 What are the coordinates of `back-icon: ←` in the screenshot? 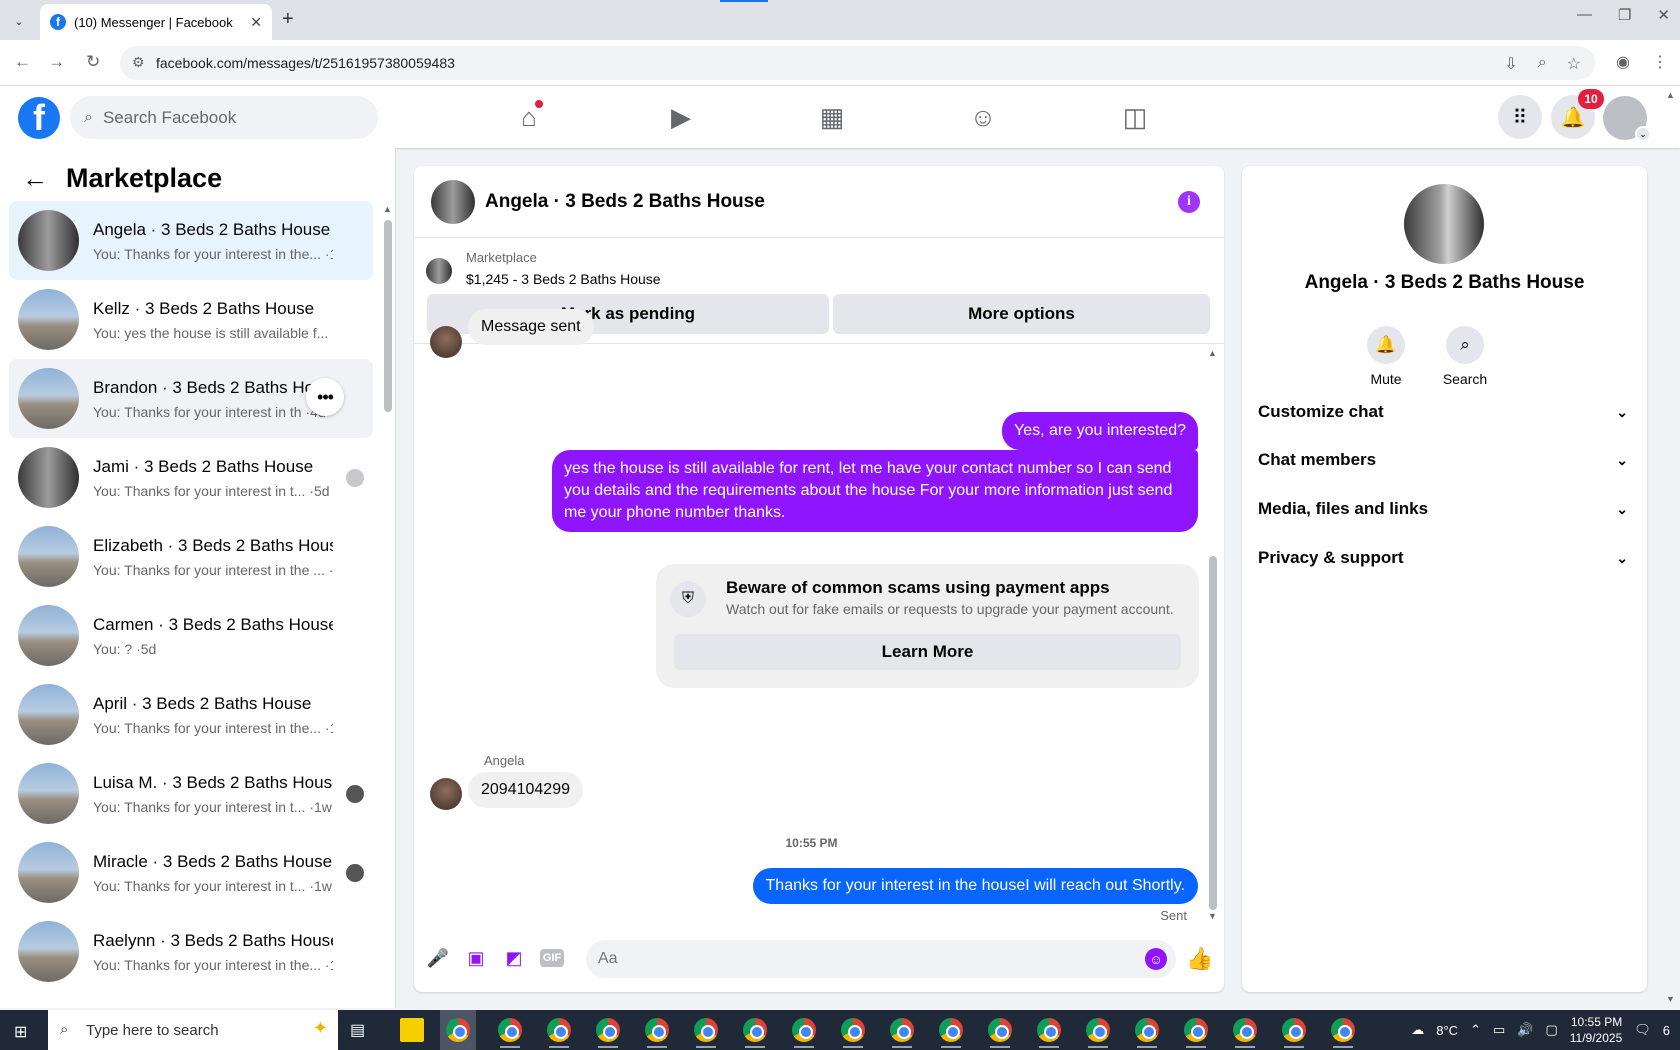 It's located at (22, 62).